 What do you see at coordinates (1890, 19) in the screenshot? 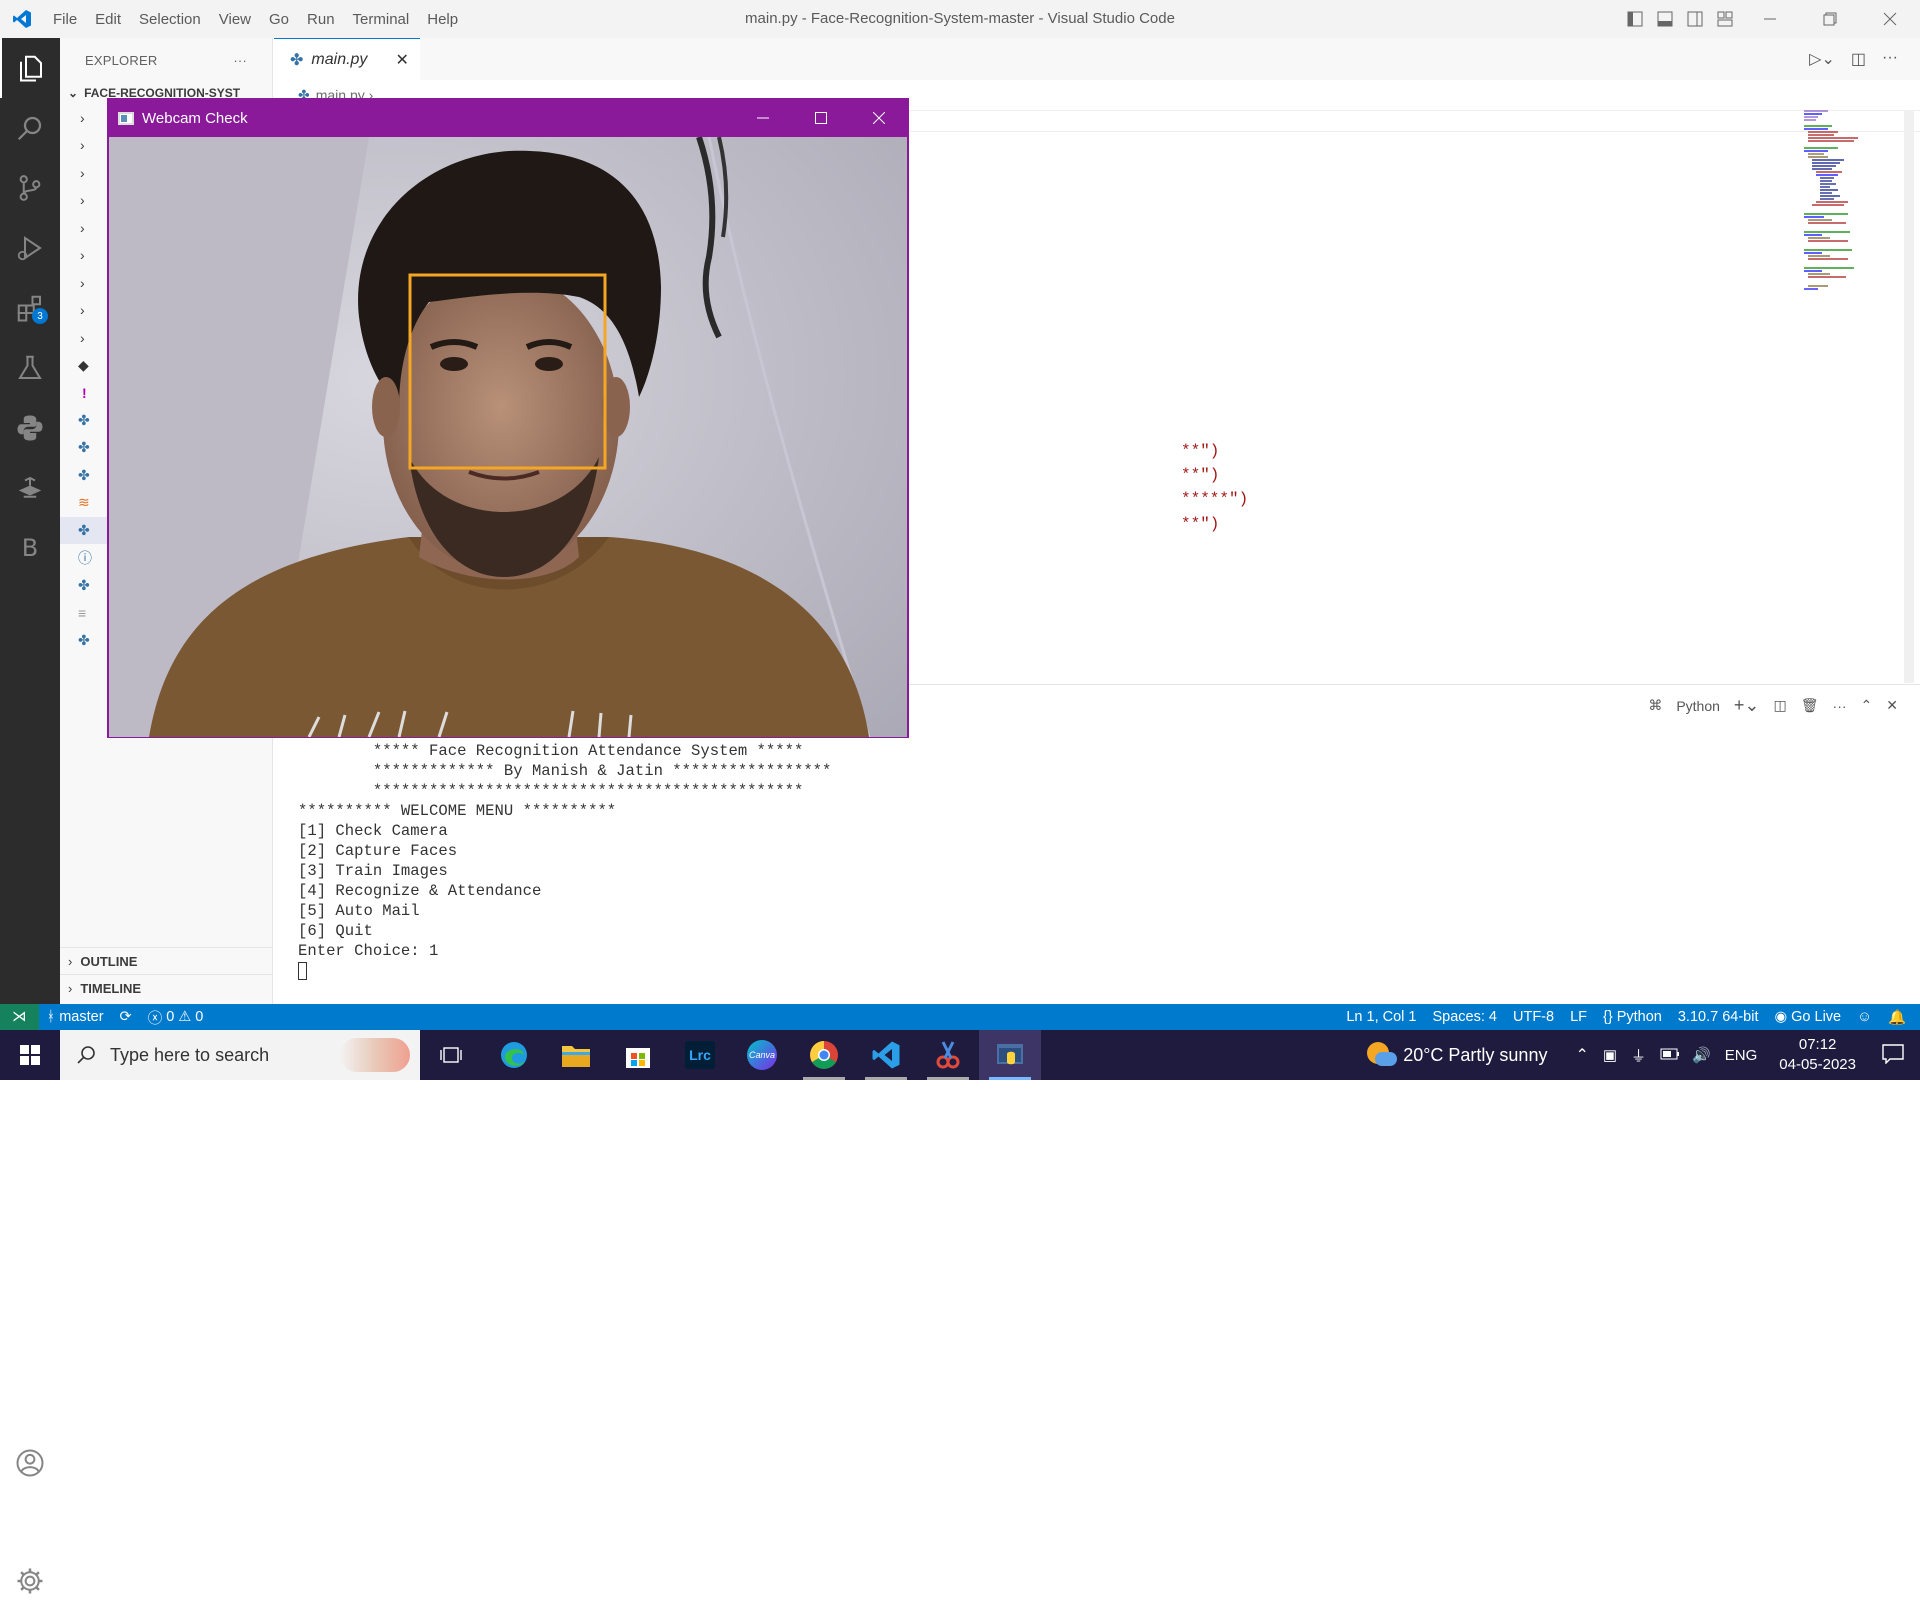
I see `close-icon` at bounding box center [1890, 19].